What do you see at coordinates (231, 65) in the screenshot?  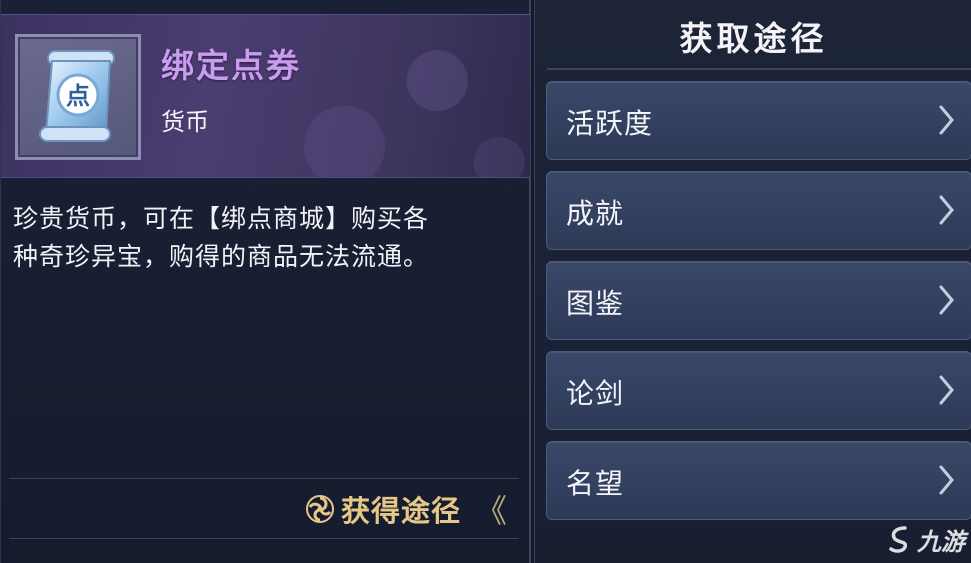 I see `item-name: 绑定点券` at bounding box center [231, 65].